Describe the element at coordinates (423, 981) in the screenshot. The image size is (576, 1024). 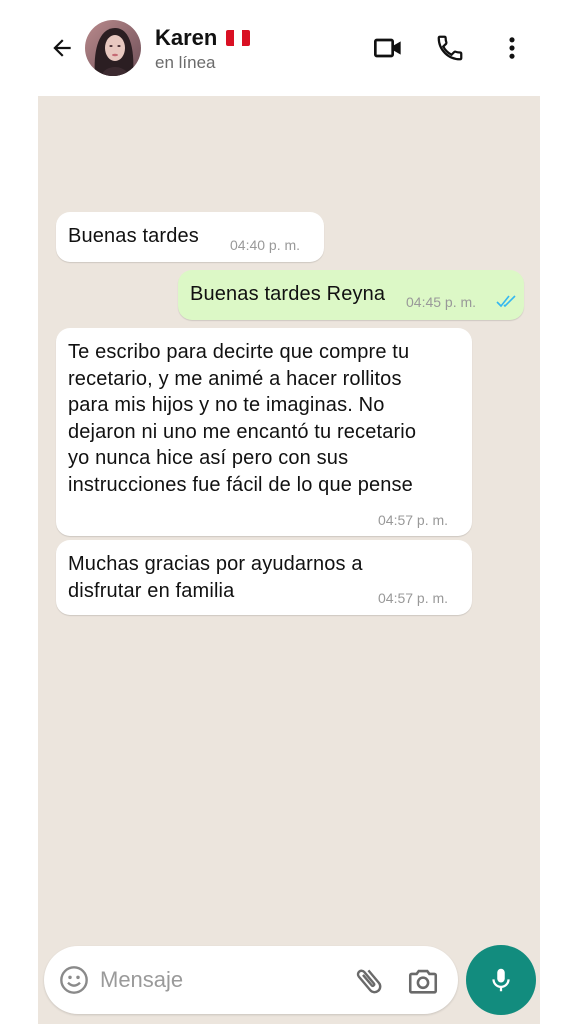
I see `camera-icon` at that location.